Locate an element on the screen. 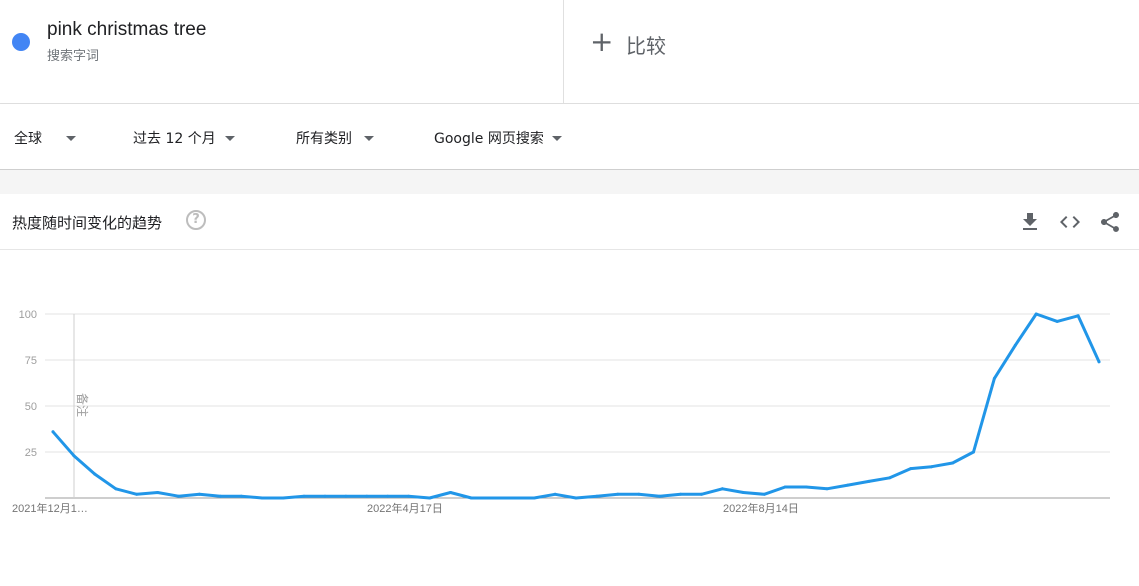 This screenshot has width=1139, height=586. section-gap is located at coordinates (569, 182).